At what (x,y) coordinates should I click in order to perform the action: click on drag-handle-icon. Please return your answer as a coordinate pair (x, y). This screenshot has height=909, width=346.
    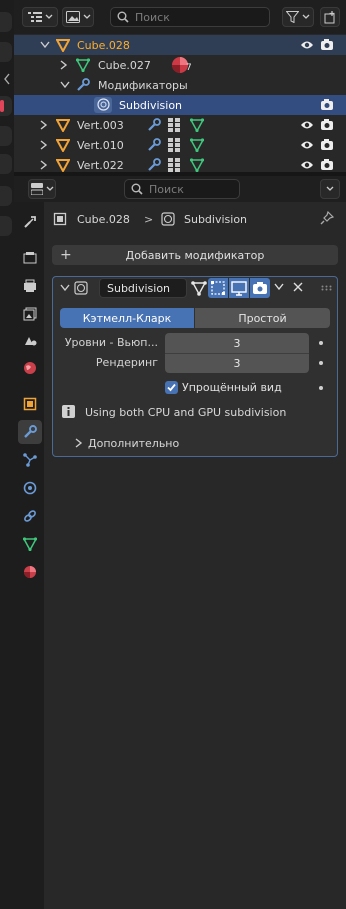
    Looking at the image, I should click on (327, 288).